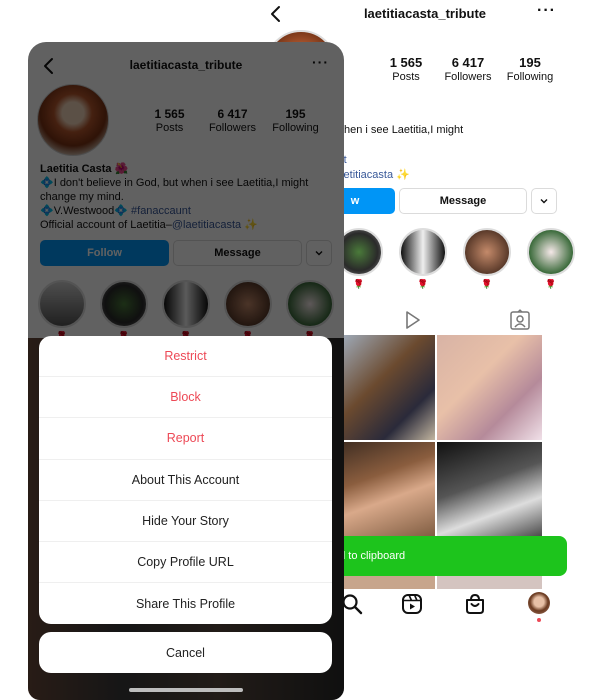 The height and width of the screenshot is (700, 600). Describe the element at coordinates (446, 556) in the screenshot. I see `copied-toast: ed to clipboard` at that location.